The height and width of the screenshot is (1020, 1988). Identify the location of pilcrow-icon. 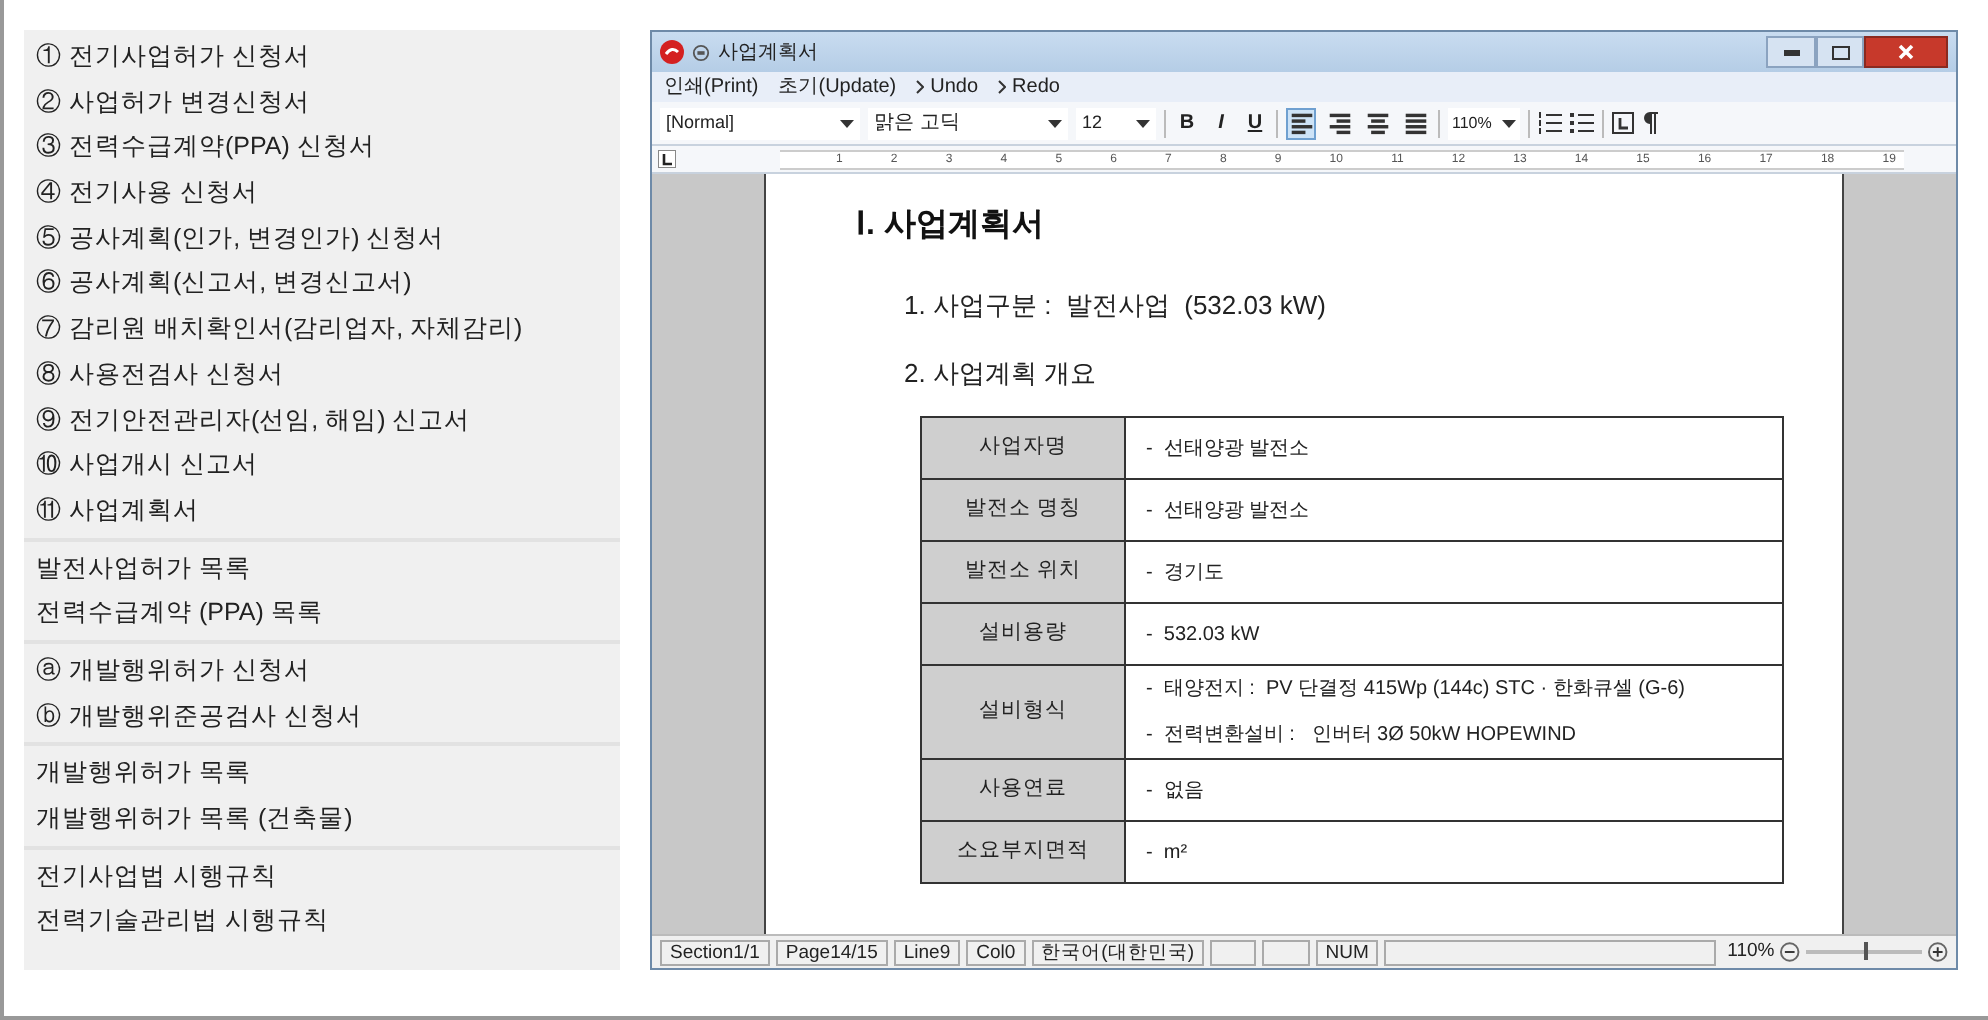
(1650, 123).